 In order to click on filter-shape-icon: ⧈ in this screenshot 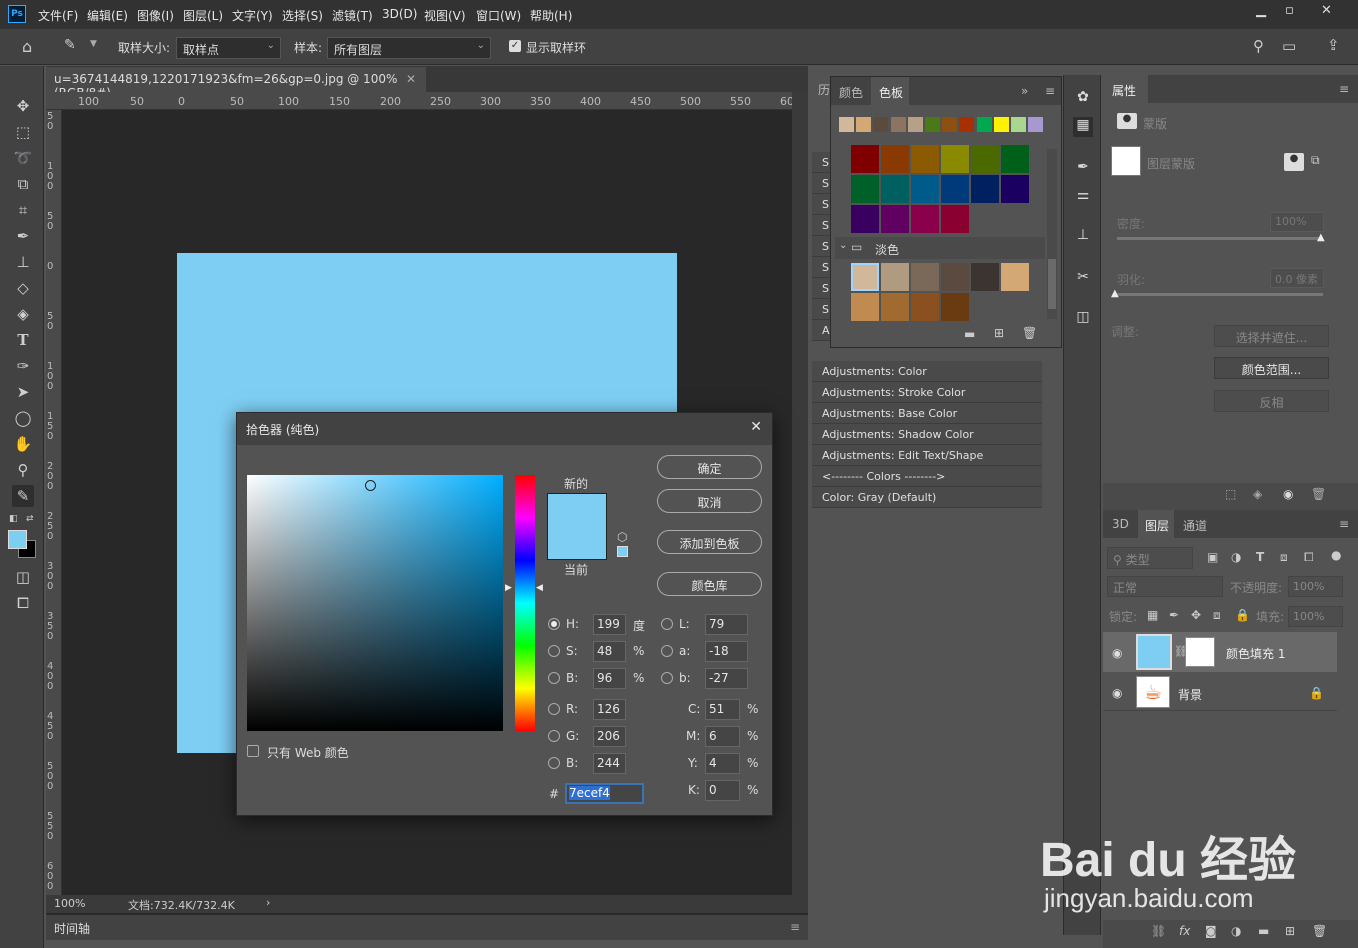, I will do `click(1284, 557)`.